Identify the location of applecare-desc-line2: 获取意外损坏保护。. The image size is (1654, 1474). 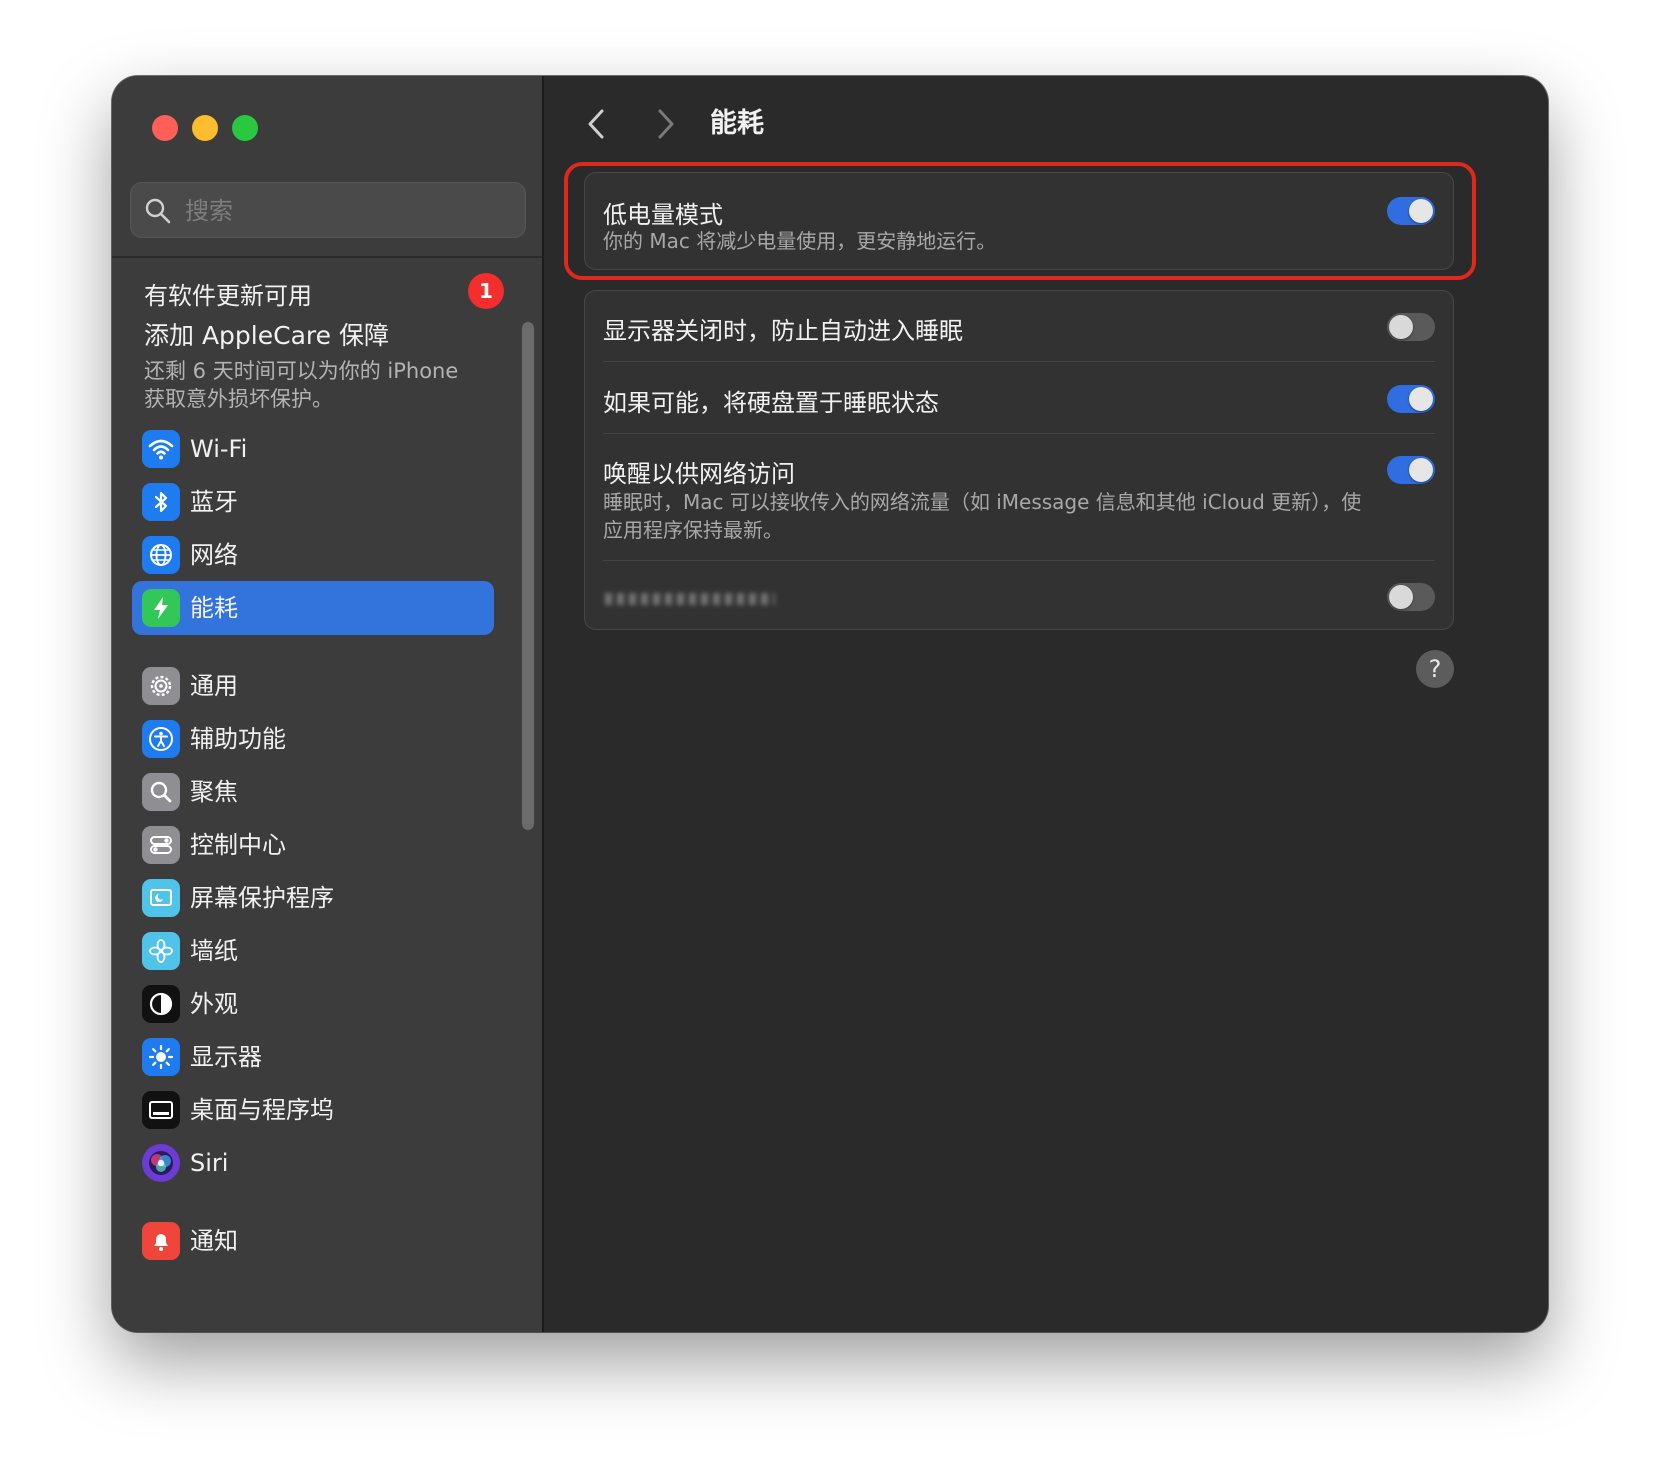
(238, 399).